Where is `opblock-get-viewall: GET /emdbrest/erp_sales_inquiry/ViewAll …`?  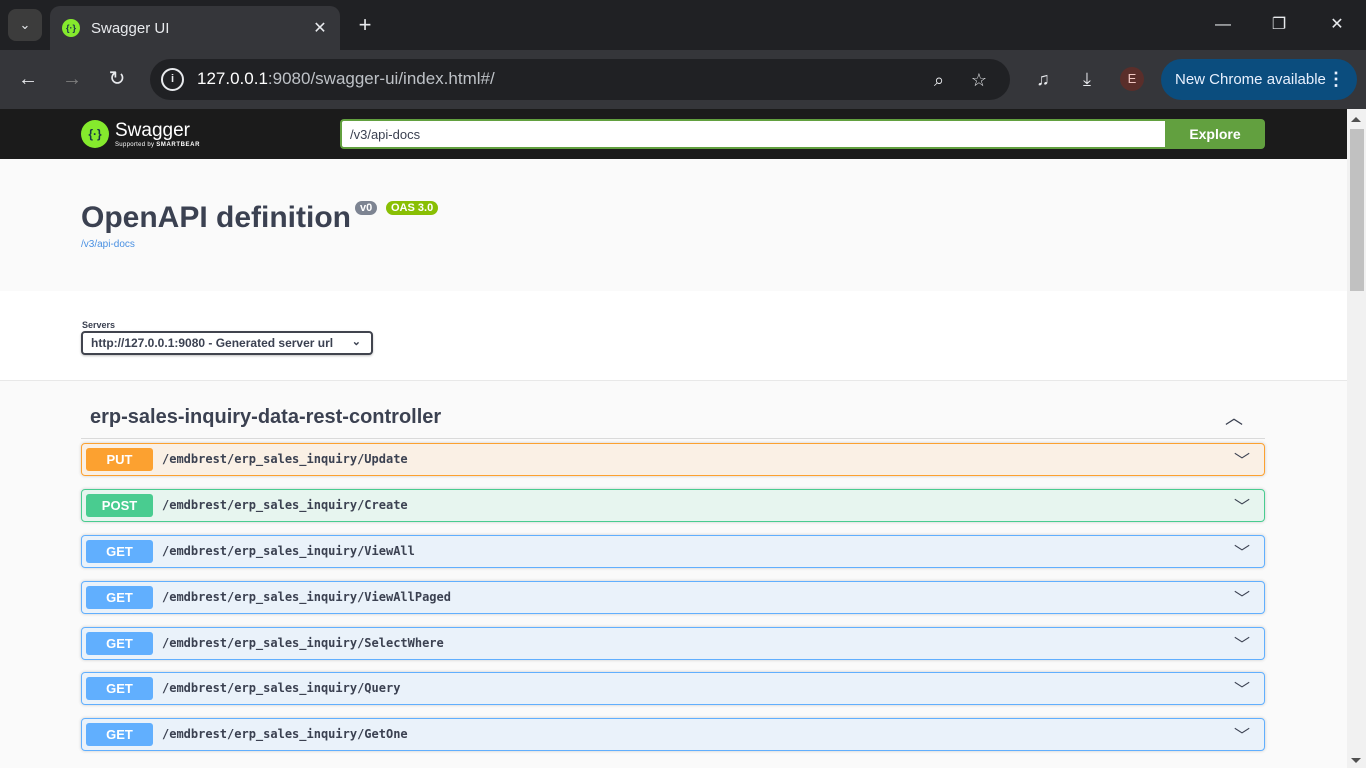 opblock-get-viewall: GET /emdbrest/erp_sales_inquiry/ViewAll … is located at coordinates (673, 551).